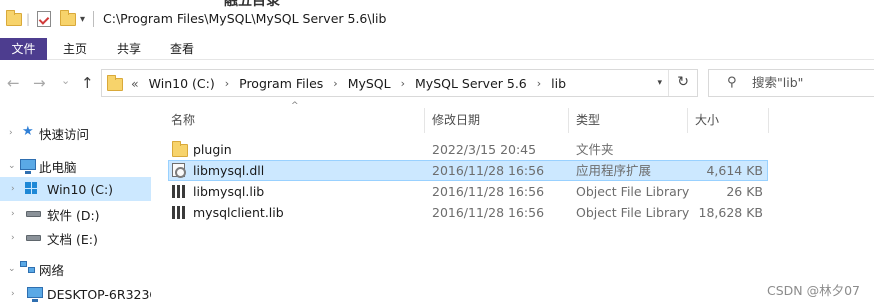 This screenshot has height=307, width=874. I want to click on breadcrumb-program-files: Program Files, so click(281, 83).